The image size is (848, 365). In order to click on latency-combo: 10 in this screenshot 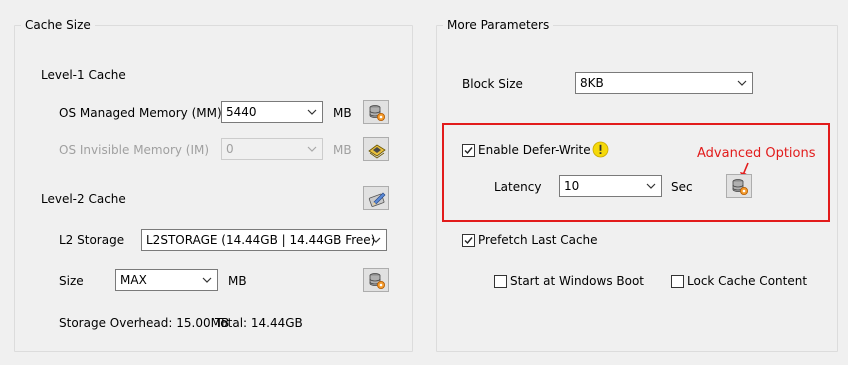, I will do `click(610, 186)`.